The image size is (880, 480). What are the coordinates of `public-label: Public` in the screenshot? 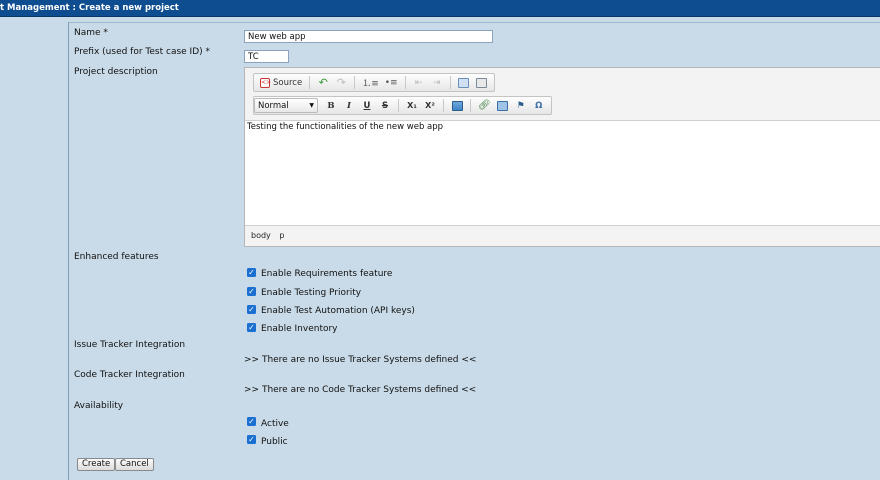 It's located at (274, 442).